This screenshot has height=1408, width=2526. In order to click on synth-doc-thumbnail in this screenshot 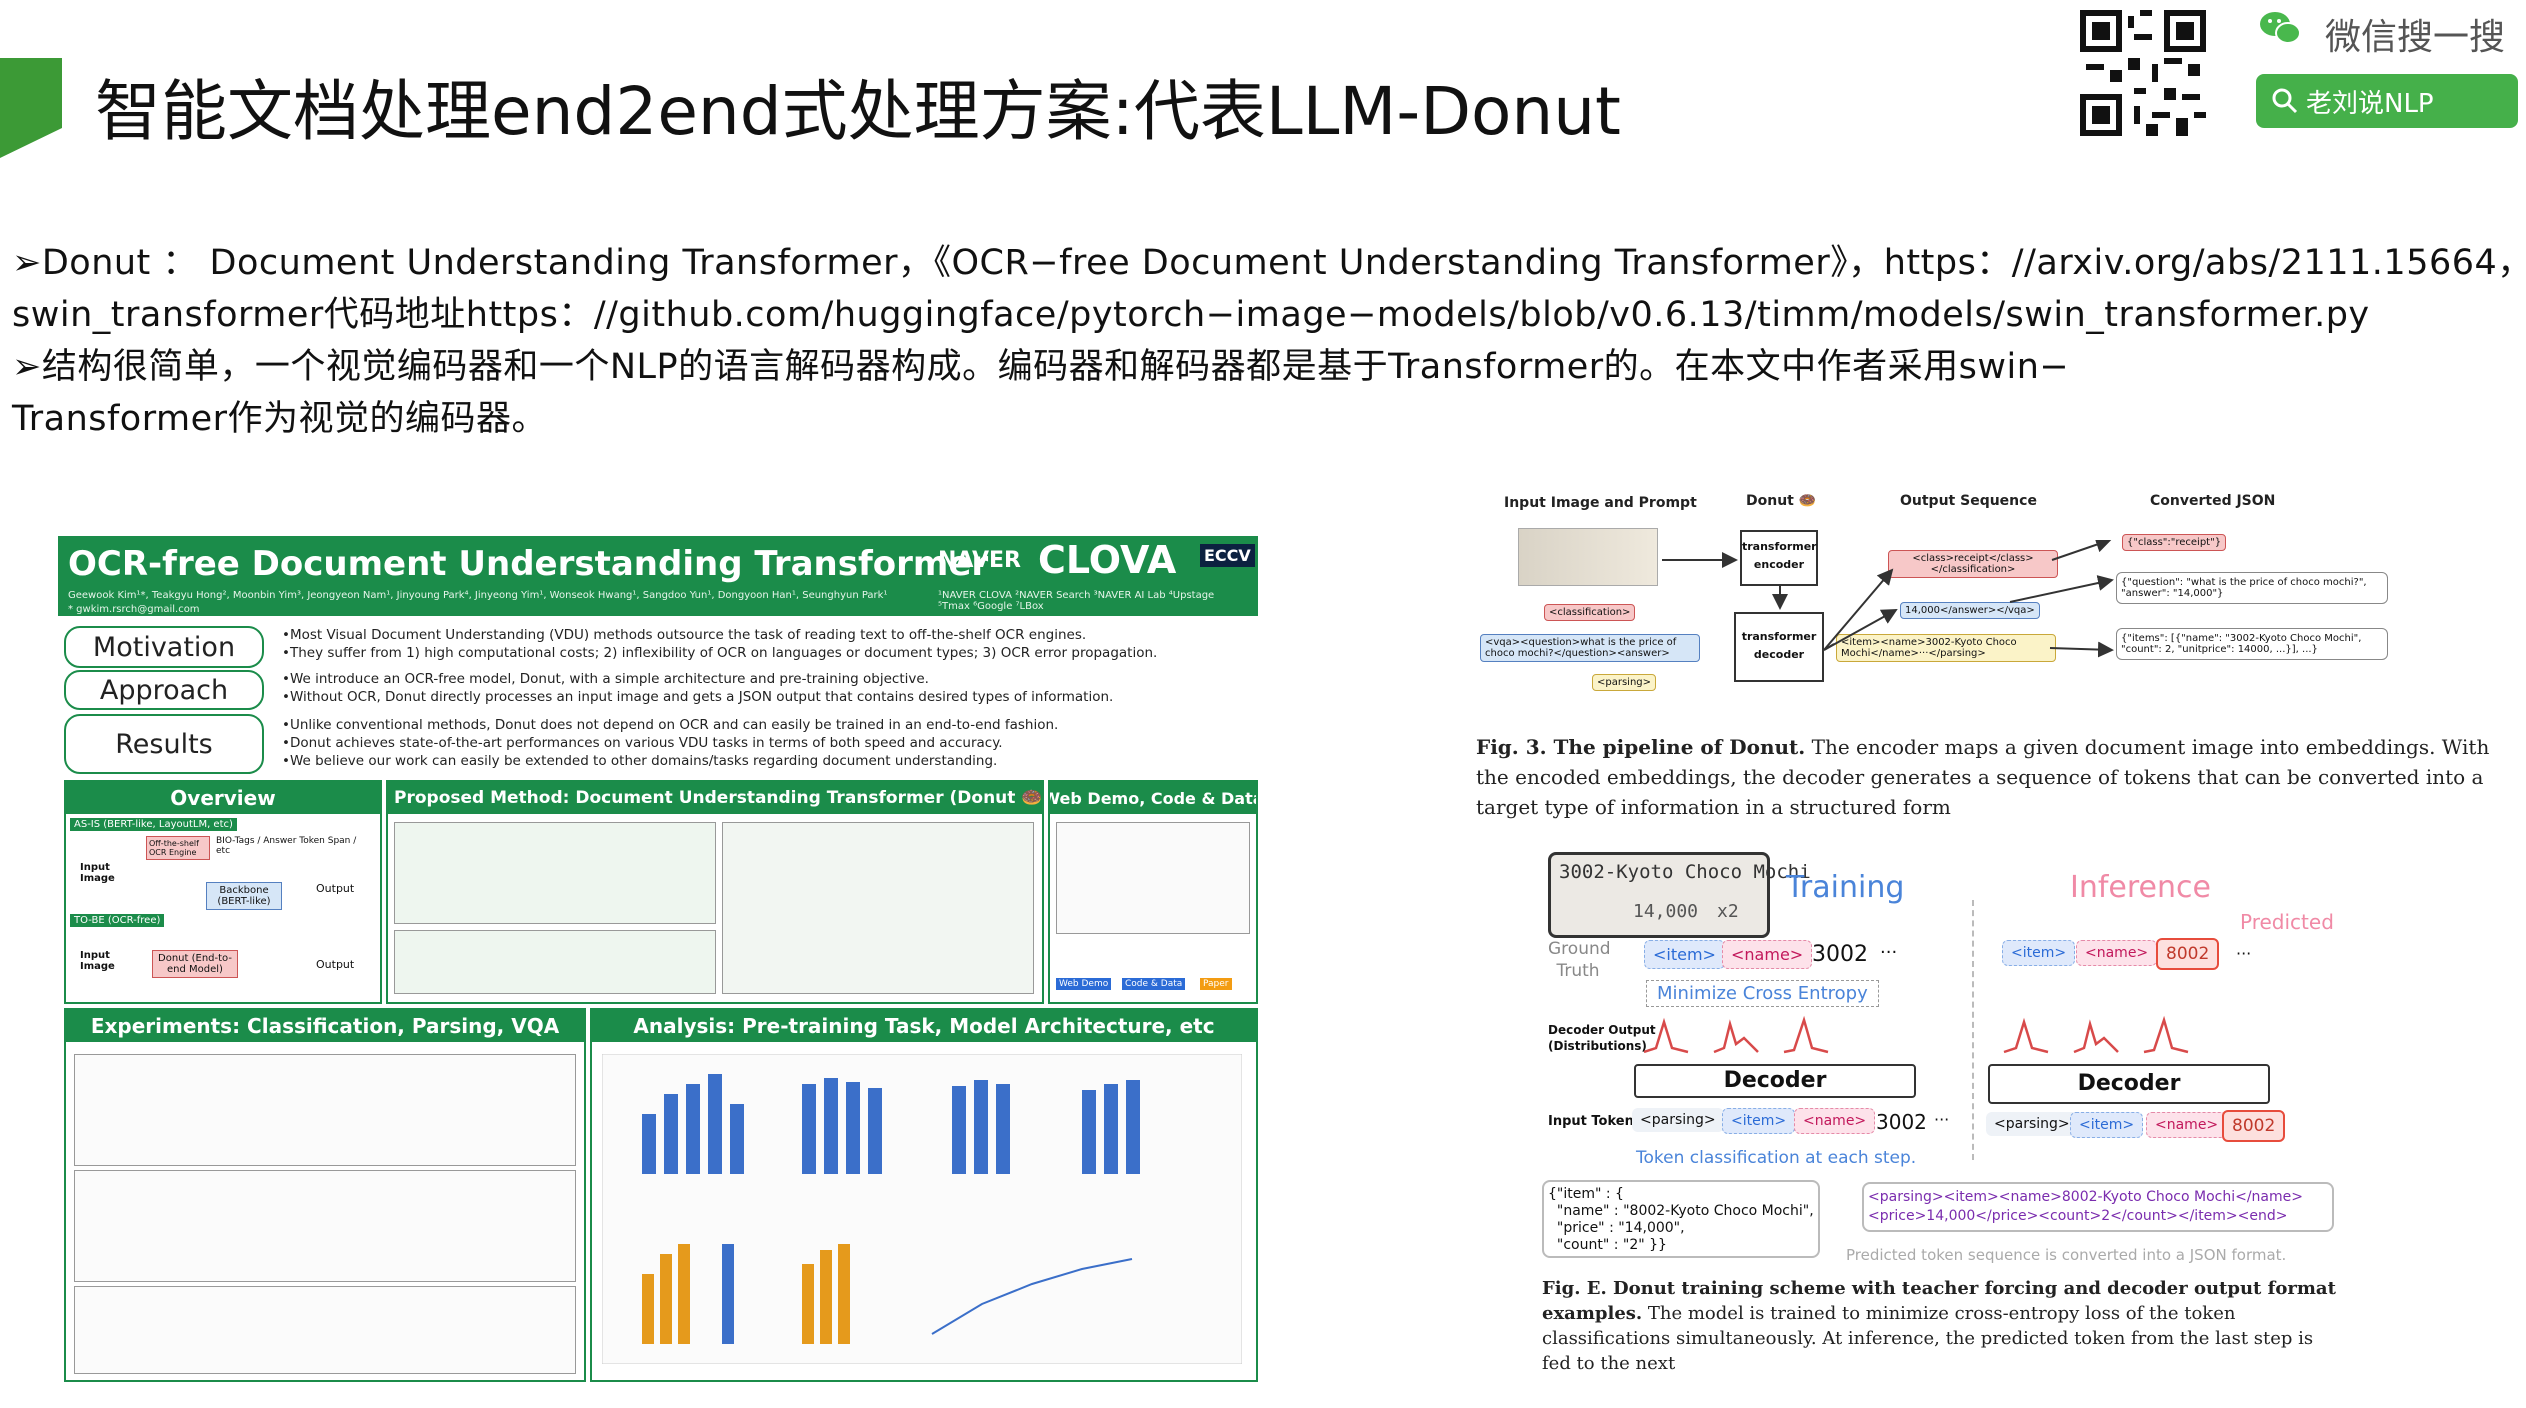, I will do `click(555, 962)`.